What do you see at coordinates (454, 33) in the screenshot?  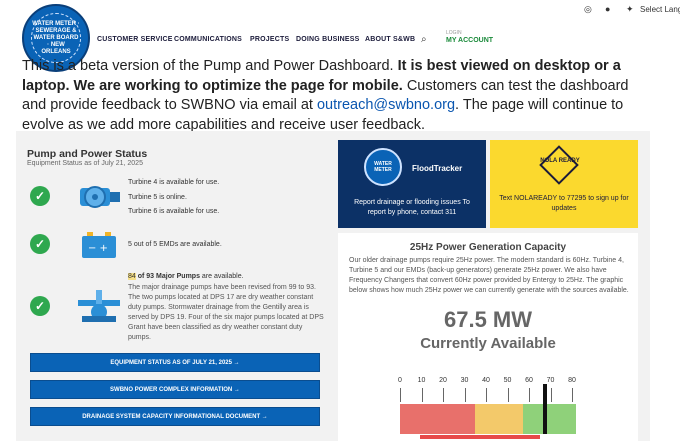 I see `account-login-label: LOGIN` at bounding box center [454, 33].